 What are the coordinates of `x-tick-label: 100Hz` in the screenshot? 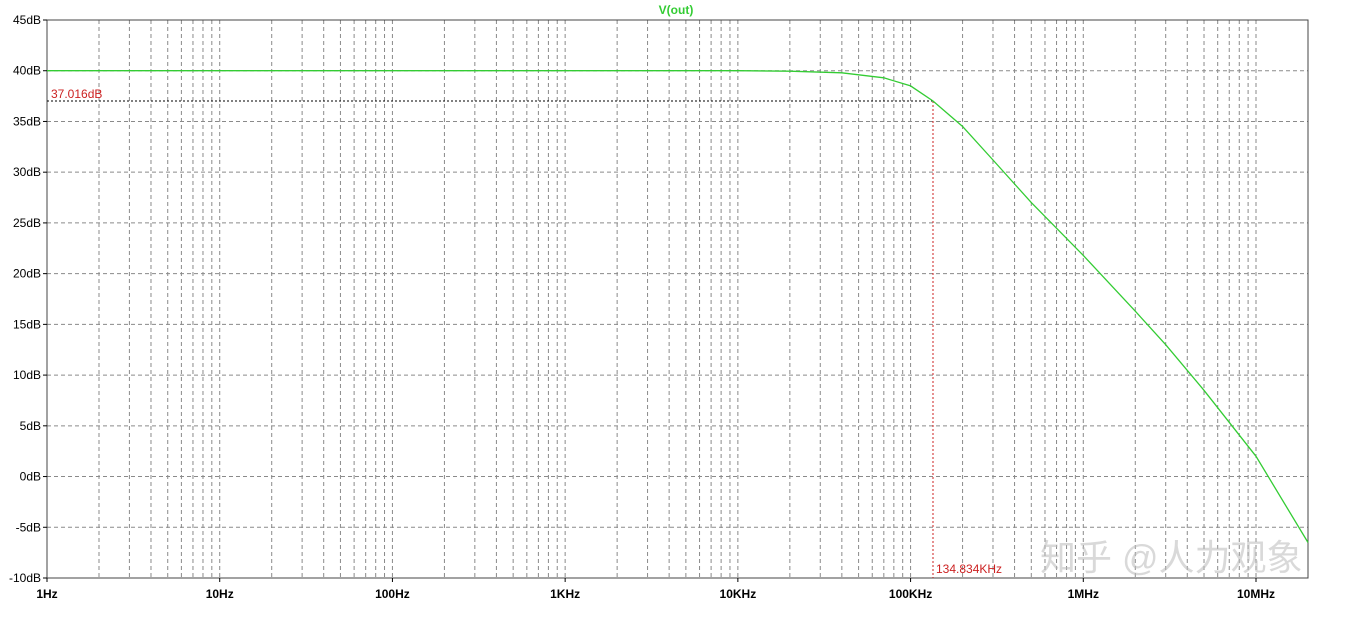 It's located at (392, 594).